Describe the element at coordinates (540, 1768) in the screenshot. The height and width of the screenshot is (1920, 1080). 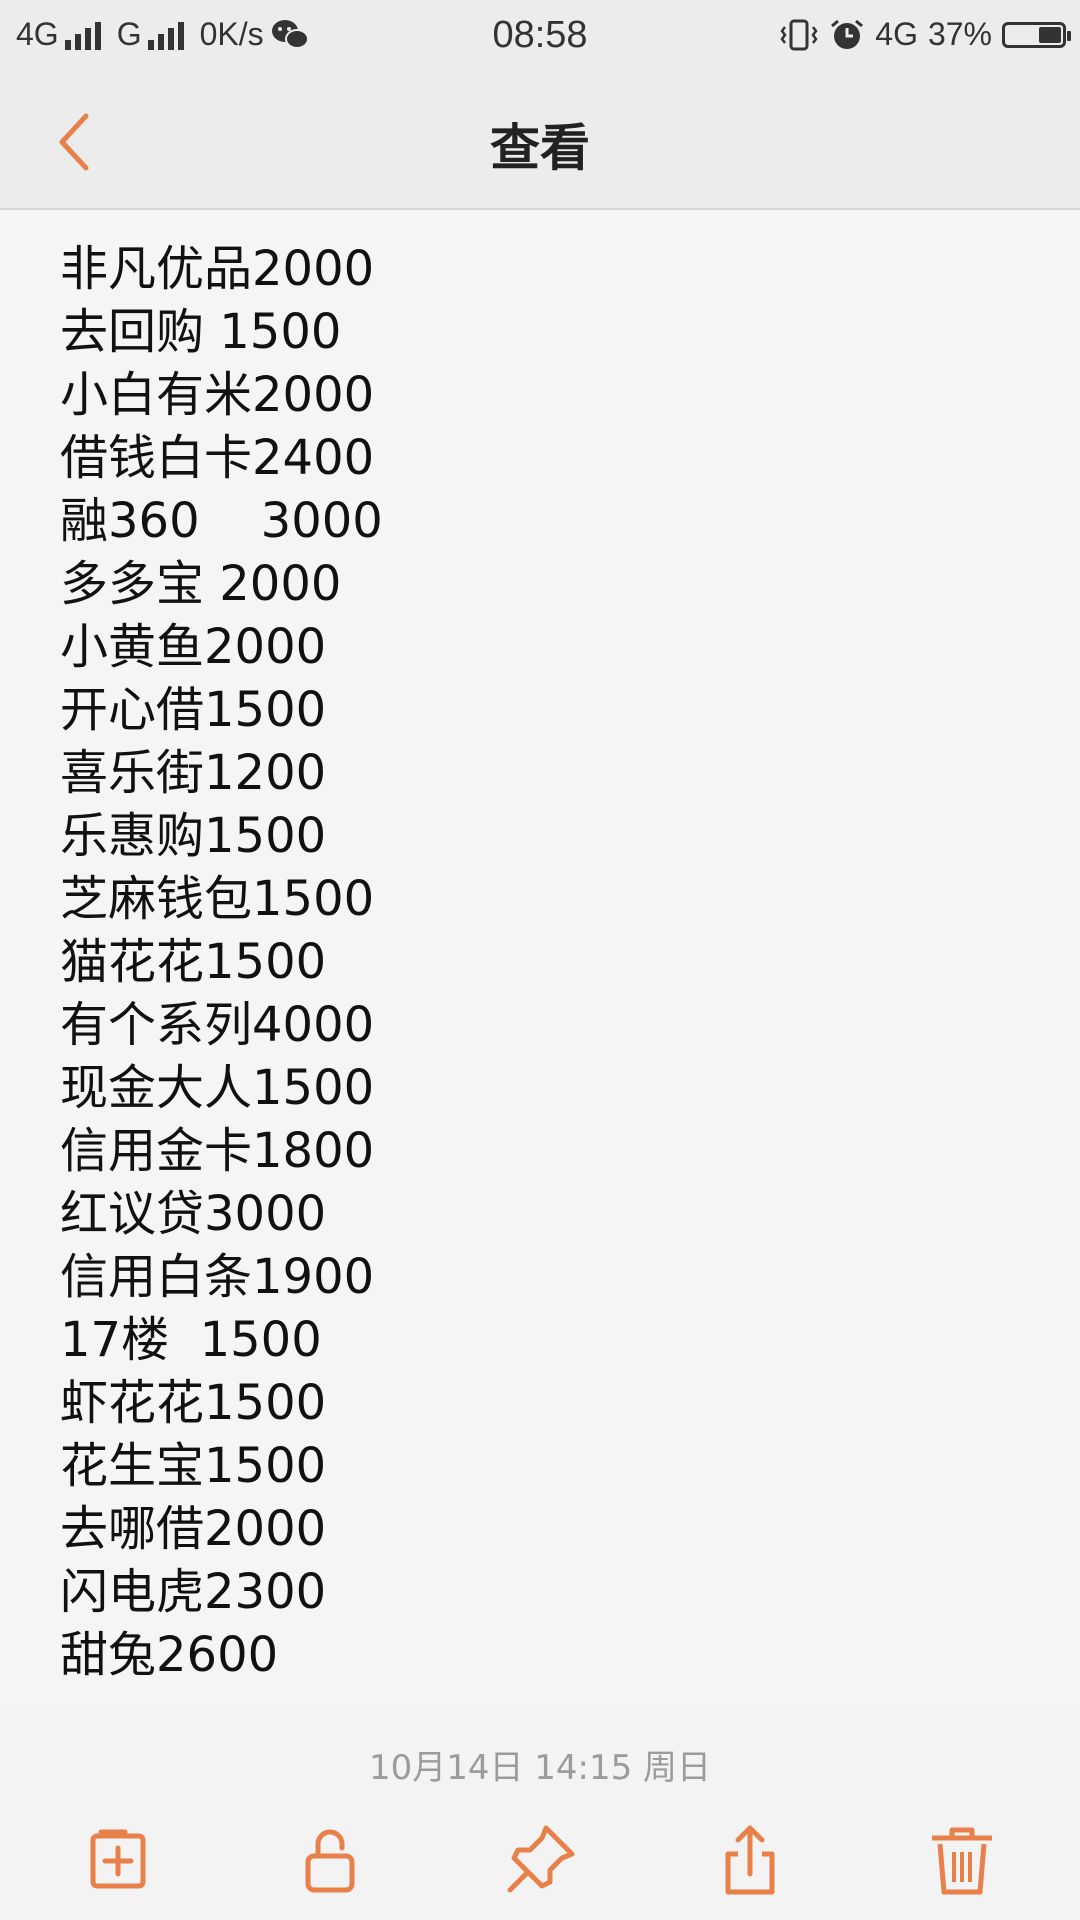
I see `note-timestamp: 10月14日 14:15 周日` at that location.